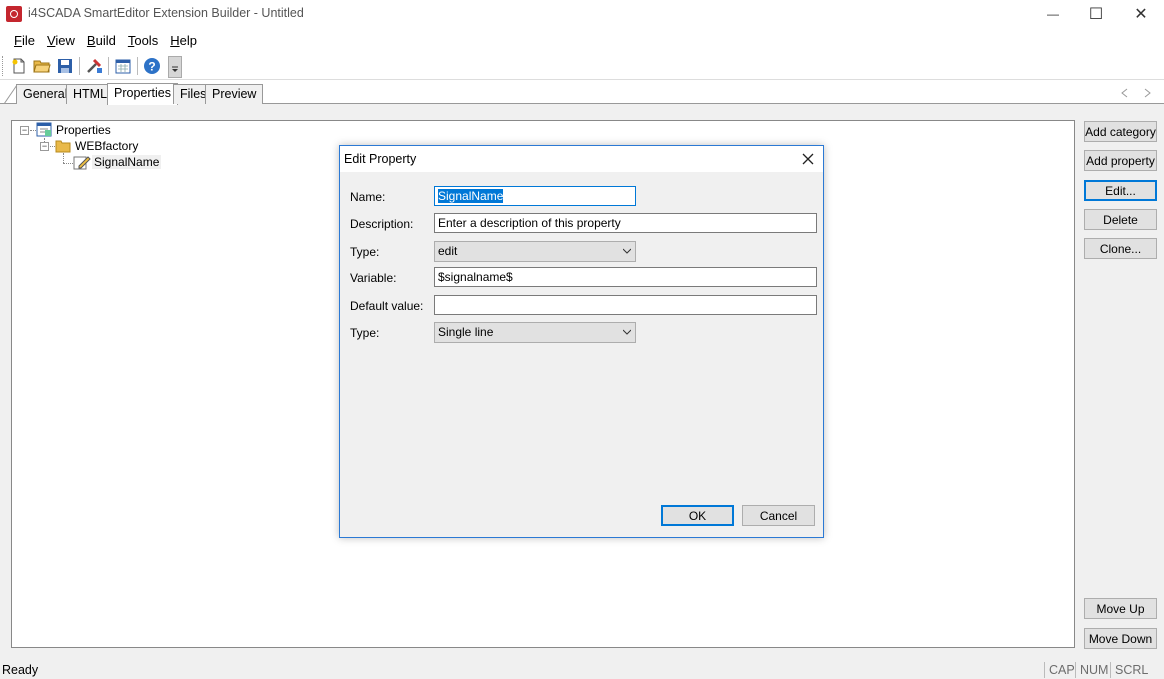  I want to click on folder-icon, so click(63, 146).